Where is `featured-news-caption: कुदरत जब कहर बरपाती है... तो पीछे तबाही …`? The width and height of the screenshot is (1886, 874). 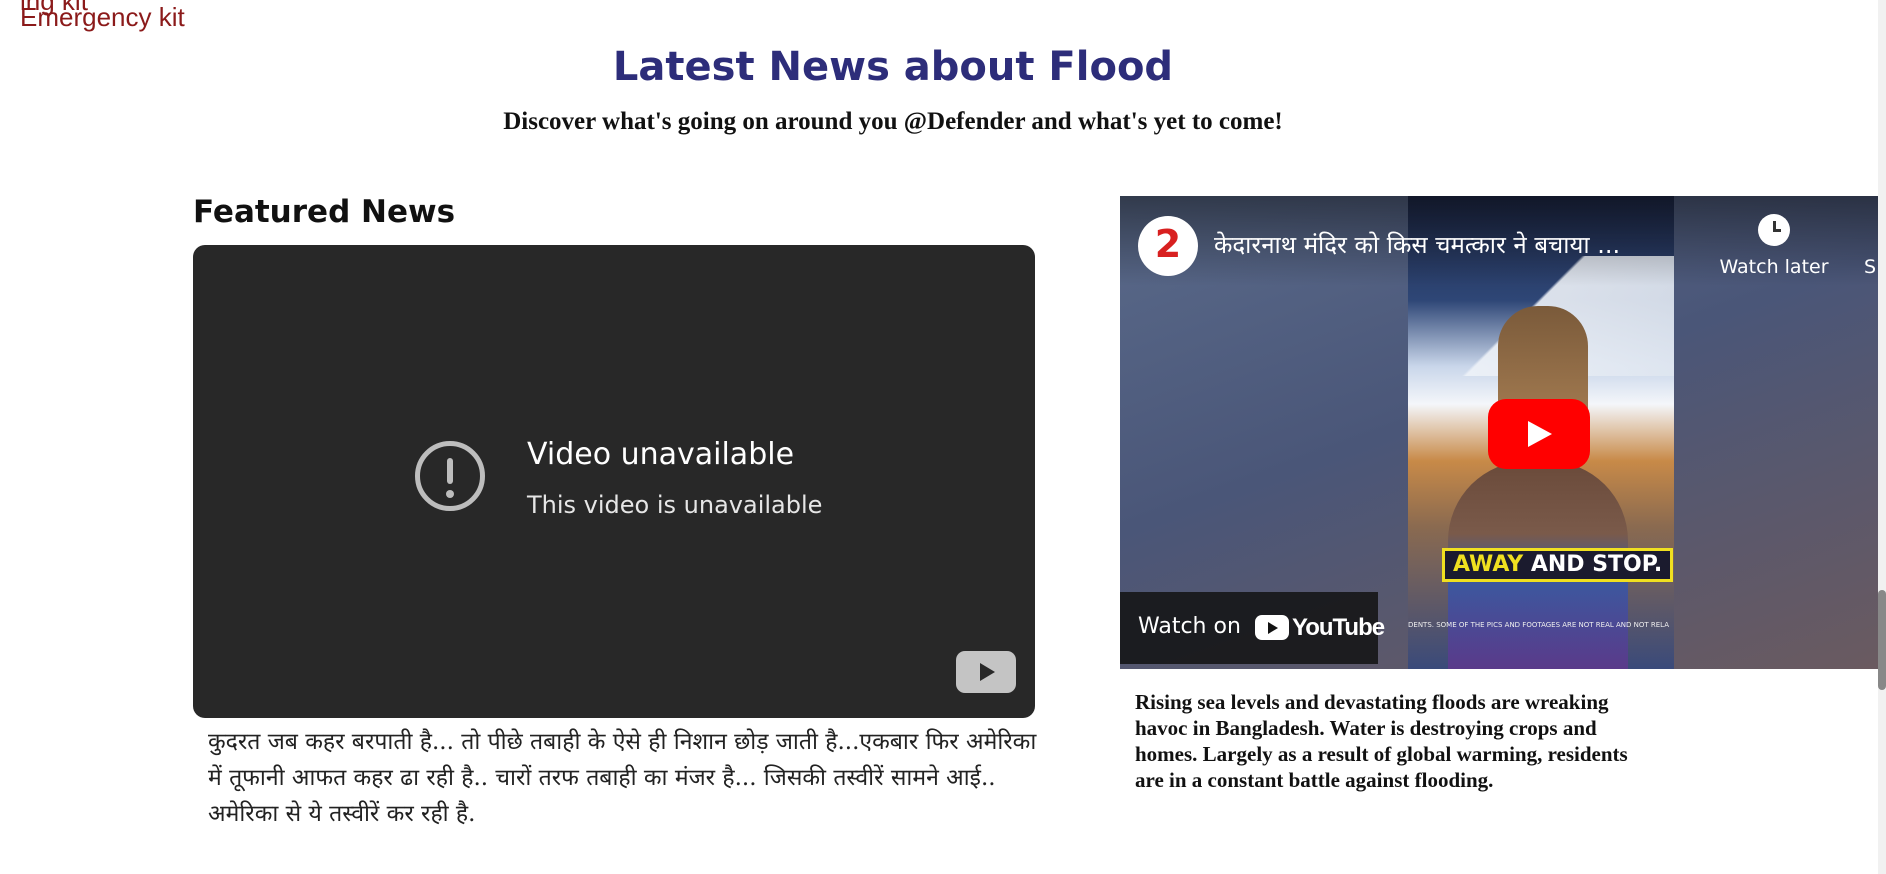 featured-news-caption: कुदरत जब कहर बरपाती है... तो पीछे तबाही … is located at coordinates (622, 778).